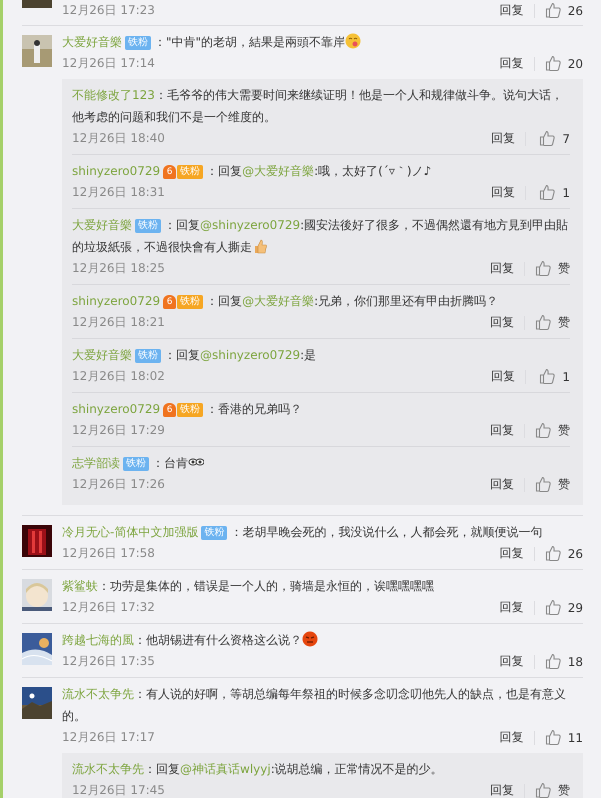 The width and height of the screenshot is (601, 798). Describe the element at coordinates (118, 138) in the screenshot. I see `timestamp: 12月26日 18:40` at that location.